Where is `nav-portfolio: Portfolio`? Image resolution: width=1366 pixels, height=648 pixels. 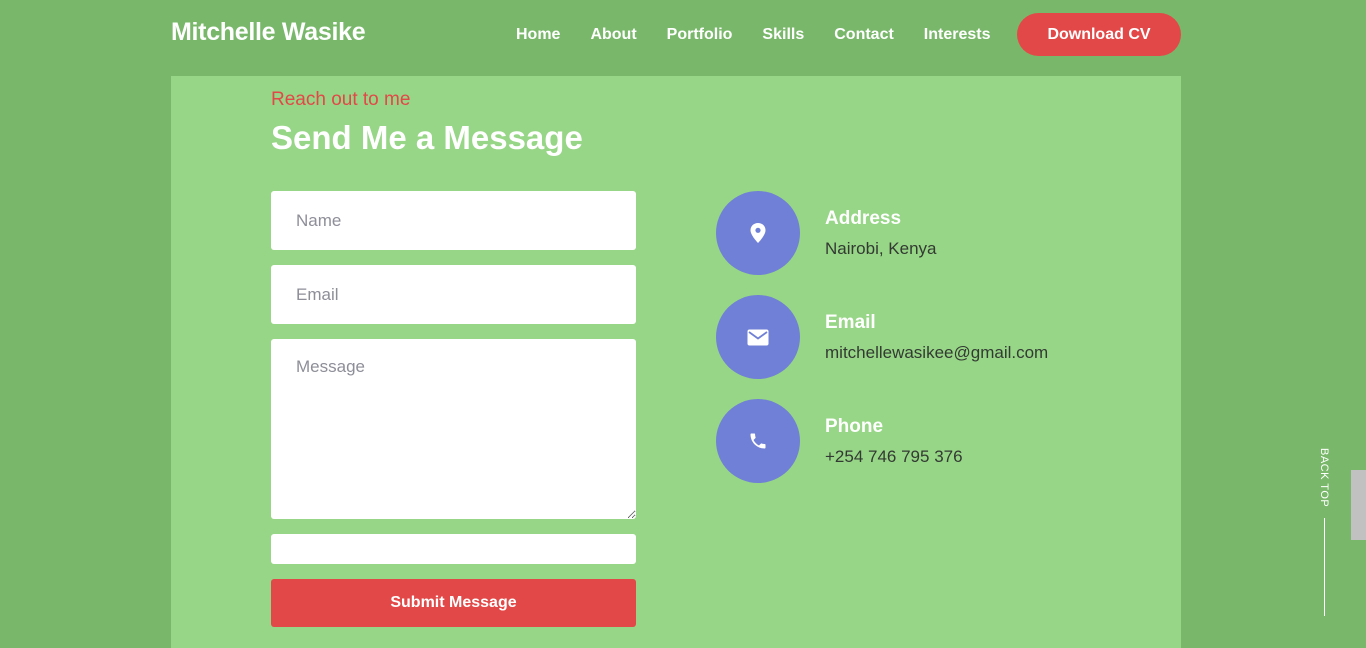
nav-portfolio: Portfolio is located at coordinates (700, 35).